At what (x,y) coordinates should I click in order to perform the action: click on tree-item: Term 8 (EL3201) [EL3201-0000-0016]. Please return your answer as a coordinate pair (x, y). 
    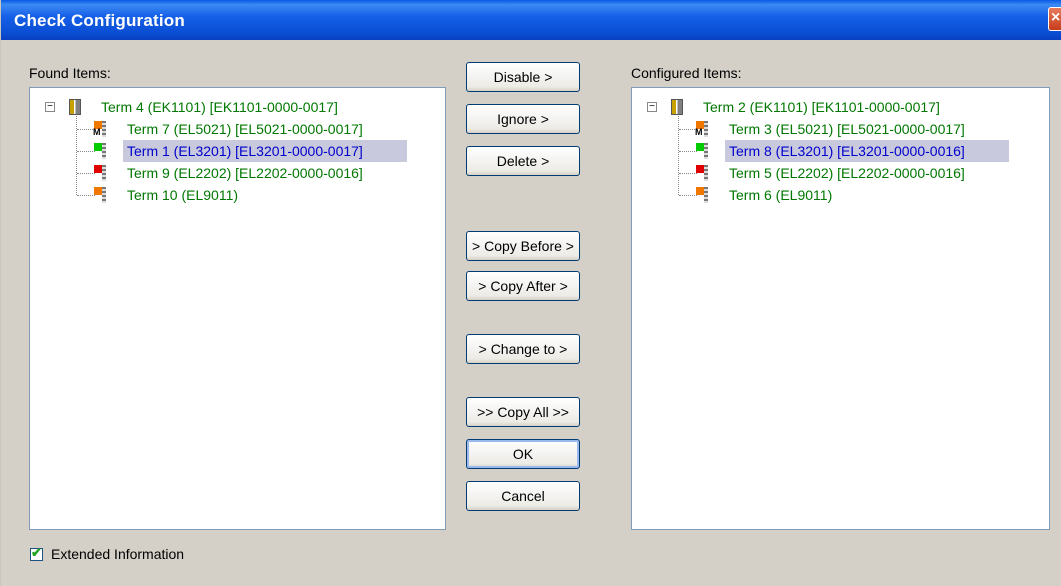
    Looking at the image, I should click on (867, 151).